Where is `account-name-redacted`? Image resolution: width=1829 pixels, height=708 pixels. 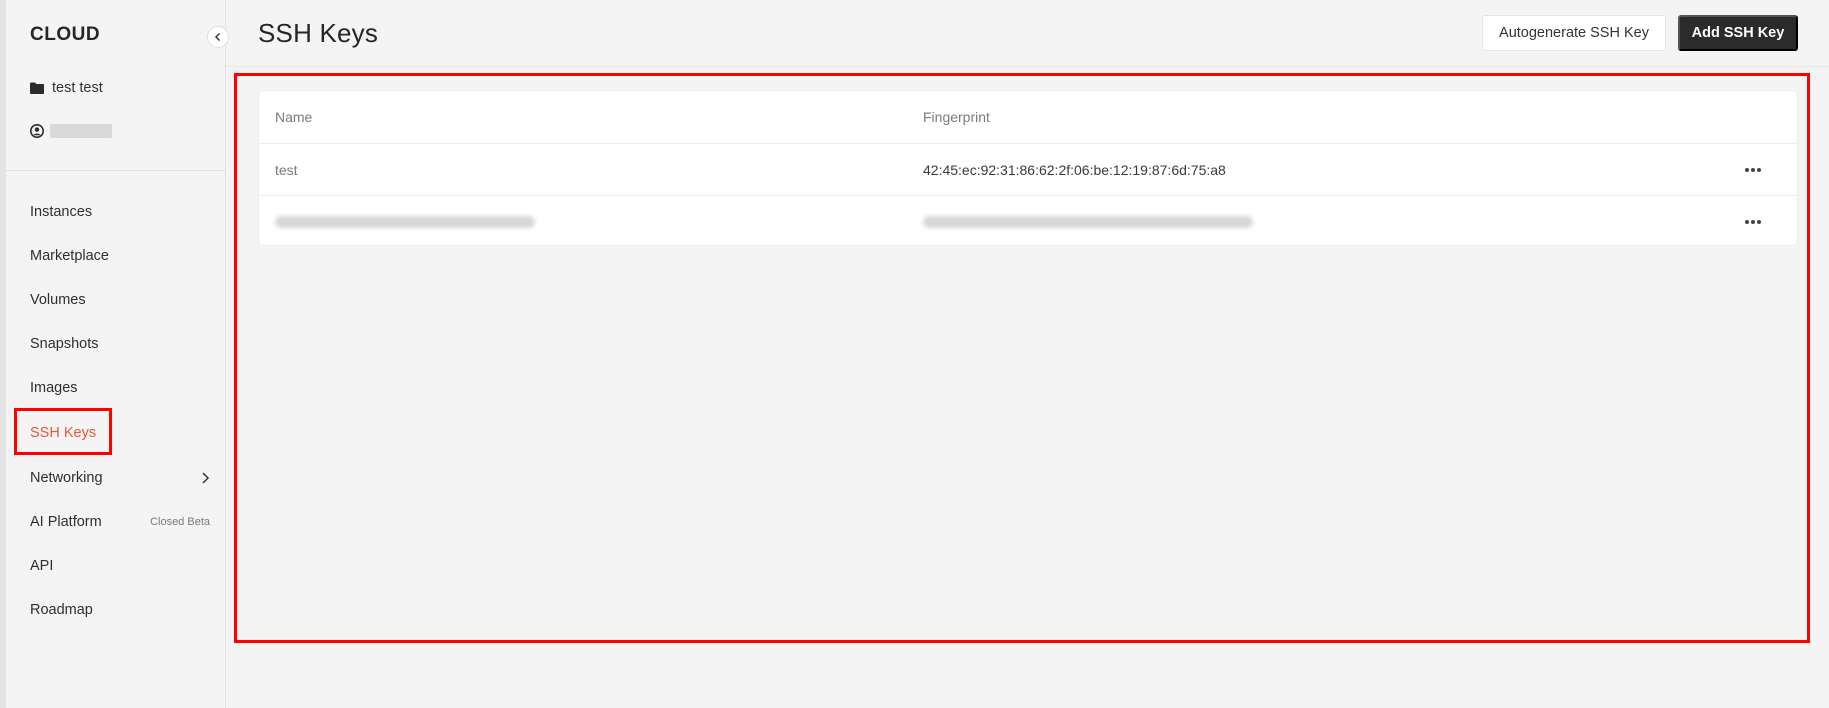
account-name-redacted is located at coordinates (81, 131).